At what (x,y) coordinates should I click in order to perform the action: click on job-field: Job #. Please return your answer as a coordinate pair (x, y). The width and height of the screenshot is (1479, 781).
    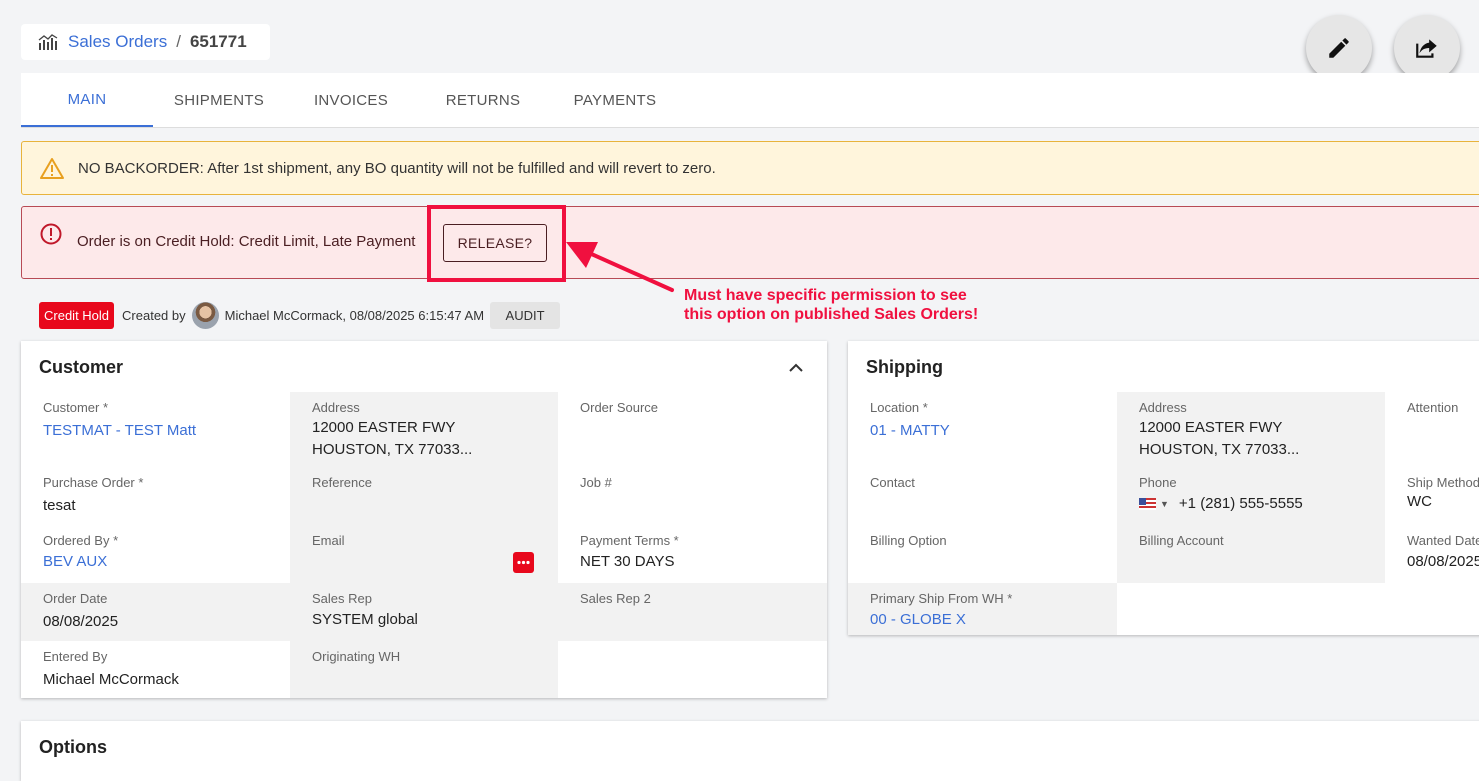
    Looking at the image, I should click on (596, 482).